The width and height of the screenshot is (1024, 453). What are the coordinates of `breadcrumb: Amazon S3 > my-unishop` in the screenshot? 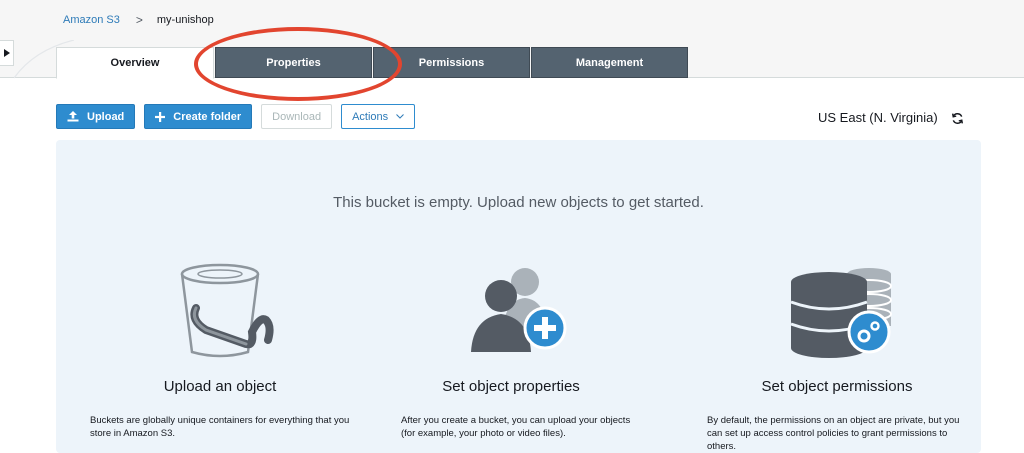 It's located at (138, 20).